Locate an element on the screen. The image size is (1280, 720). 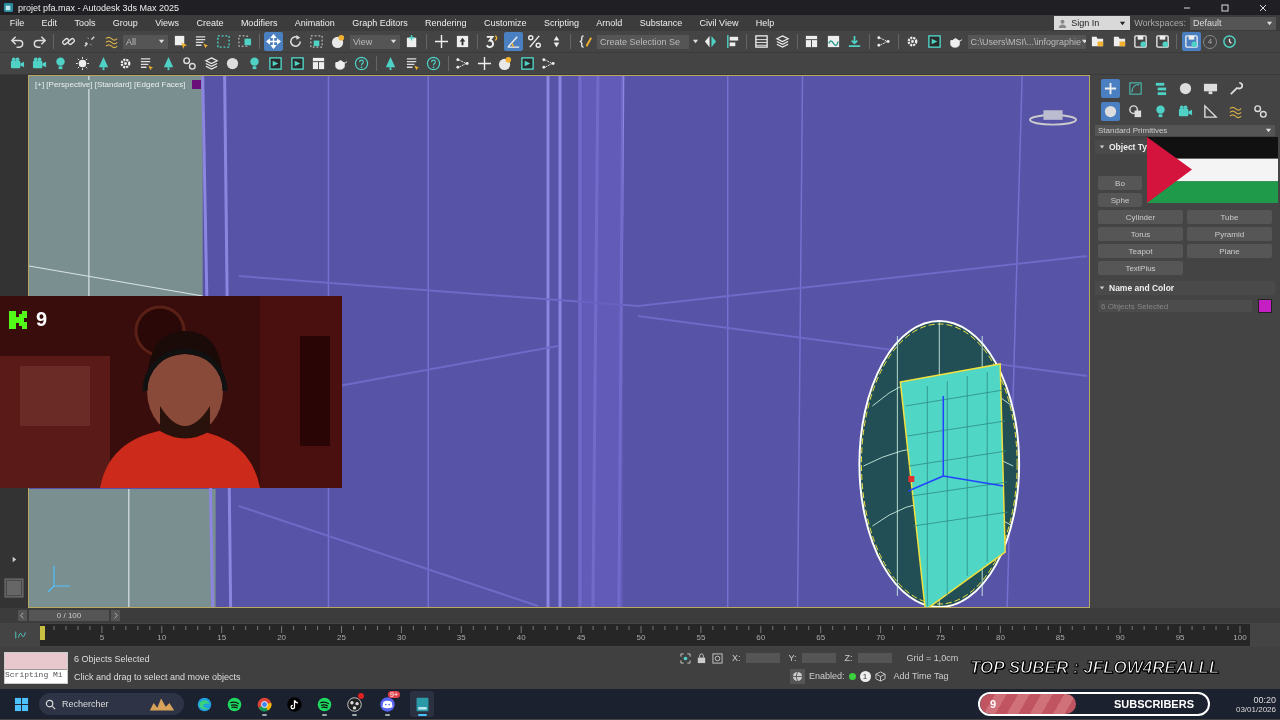
primitive-button: Plane is located at coordinates (1229, 251).